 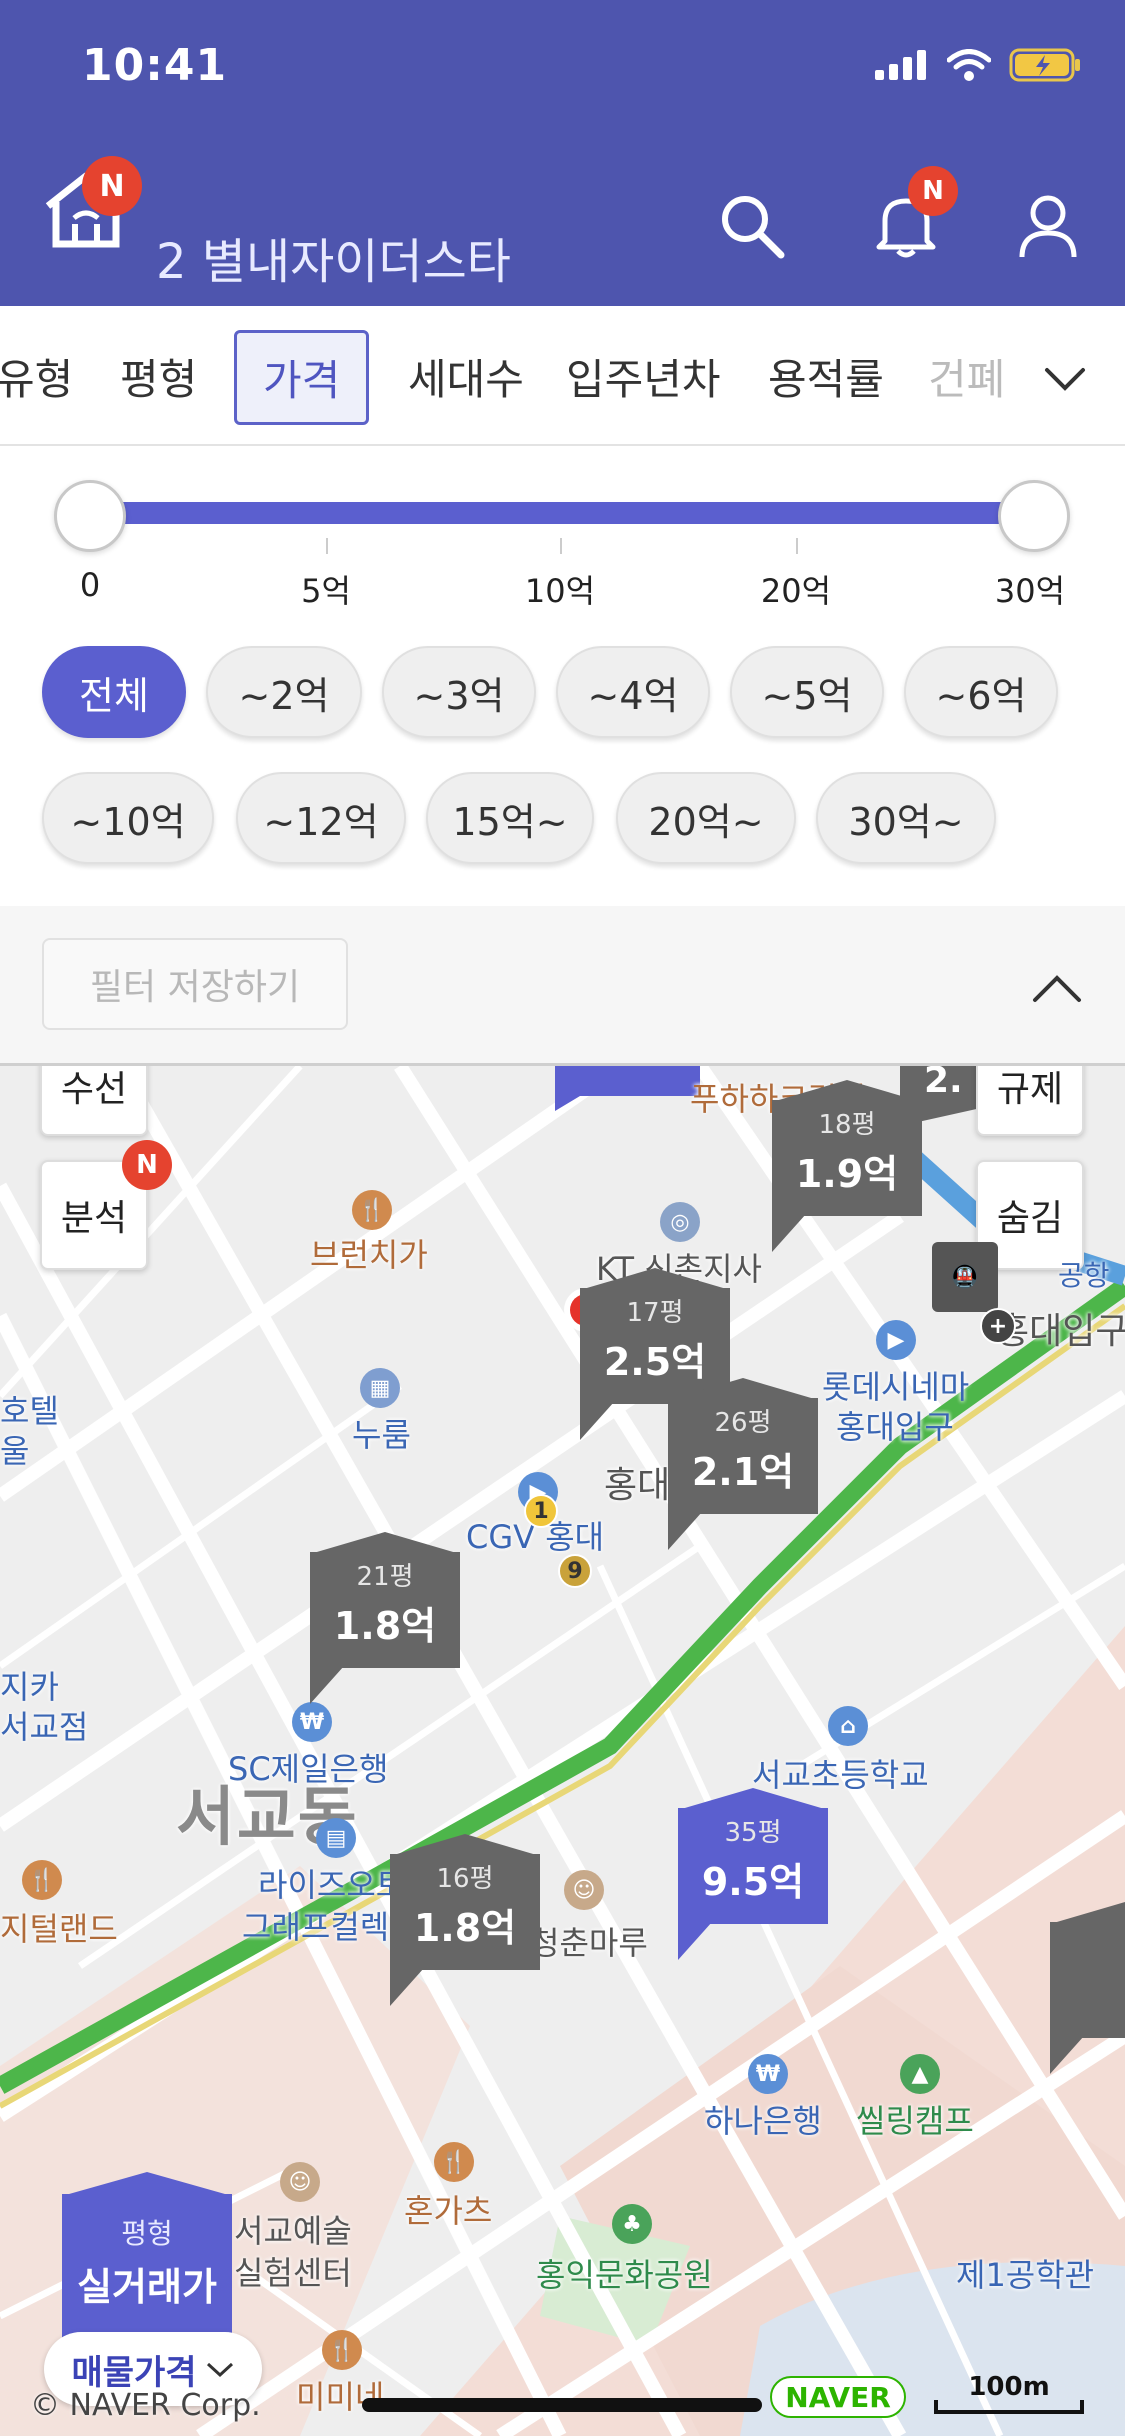 I want to click on line-1-badge: 1, so click(x=541, y=1511).